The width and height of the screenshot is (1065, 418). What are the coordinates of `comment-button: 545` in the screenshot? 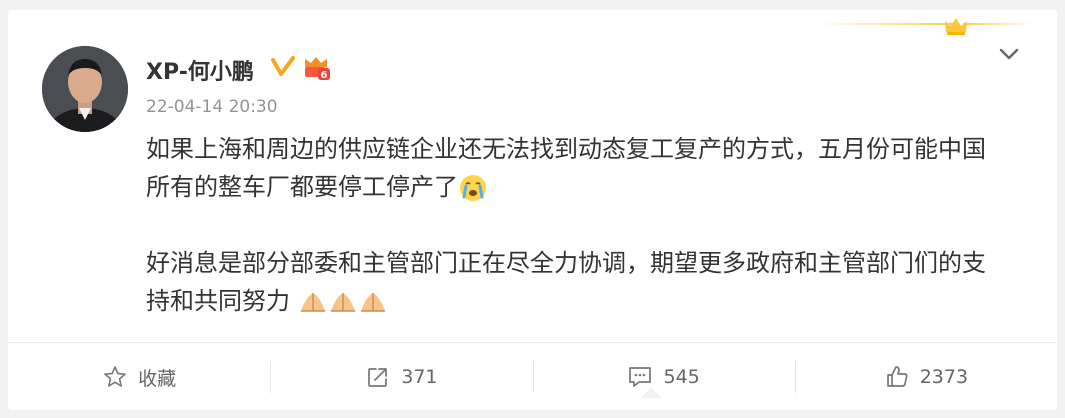 It's located at (663, 377).